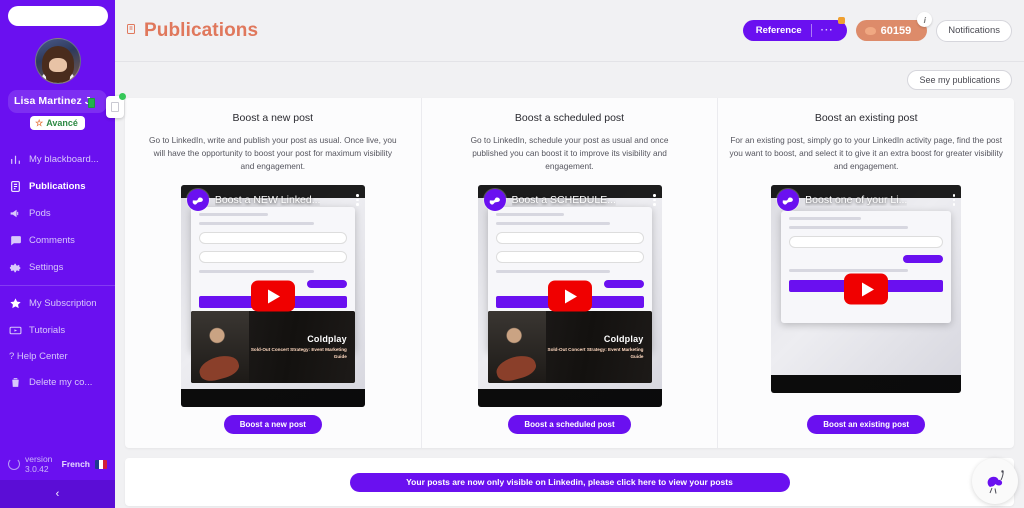  What do you see at coordinates (14, 464) in the screenshot?
I see `refresh-icon` at bounding box center [14, 464].